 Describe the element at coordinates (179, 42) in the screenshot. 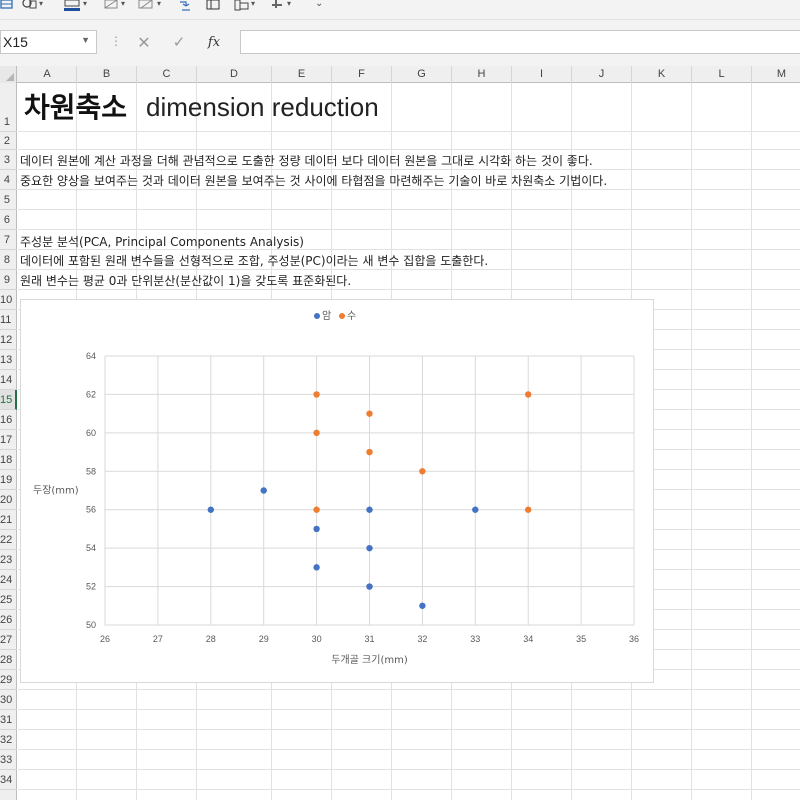

I see `enter-check-icon: ✓` at that location.